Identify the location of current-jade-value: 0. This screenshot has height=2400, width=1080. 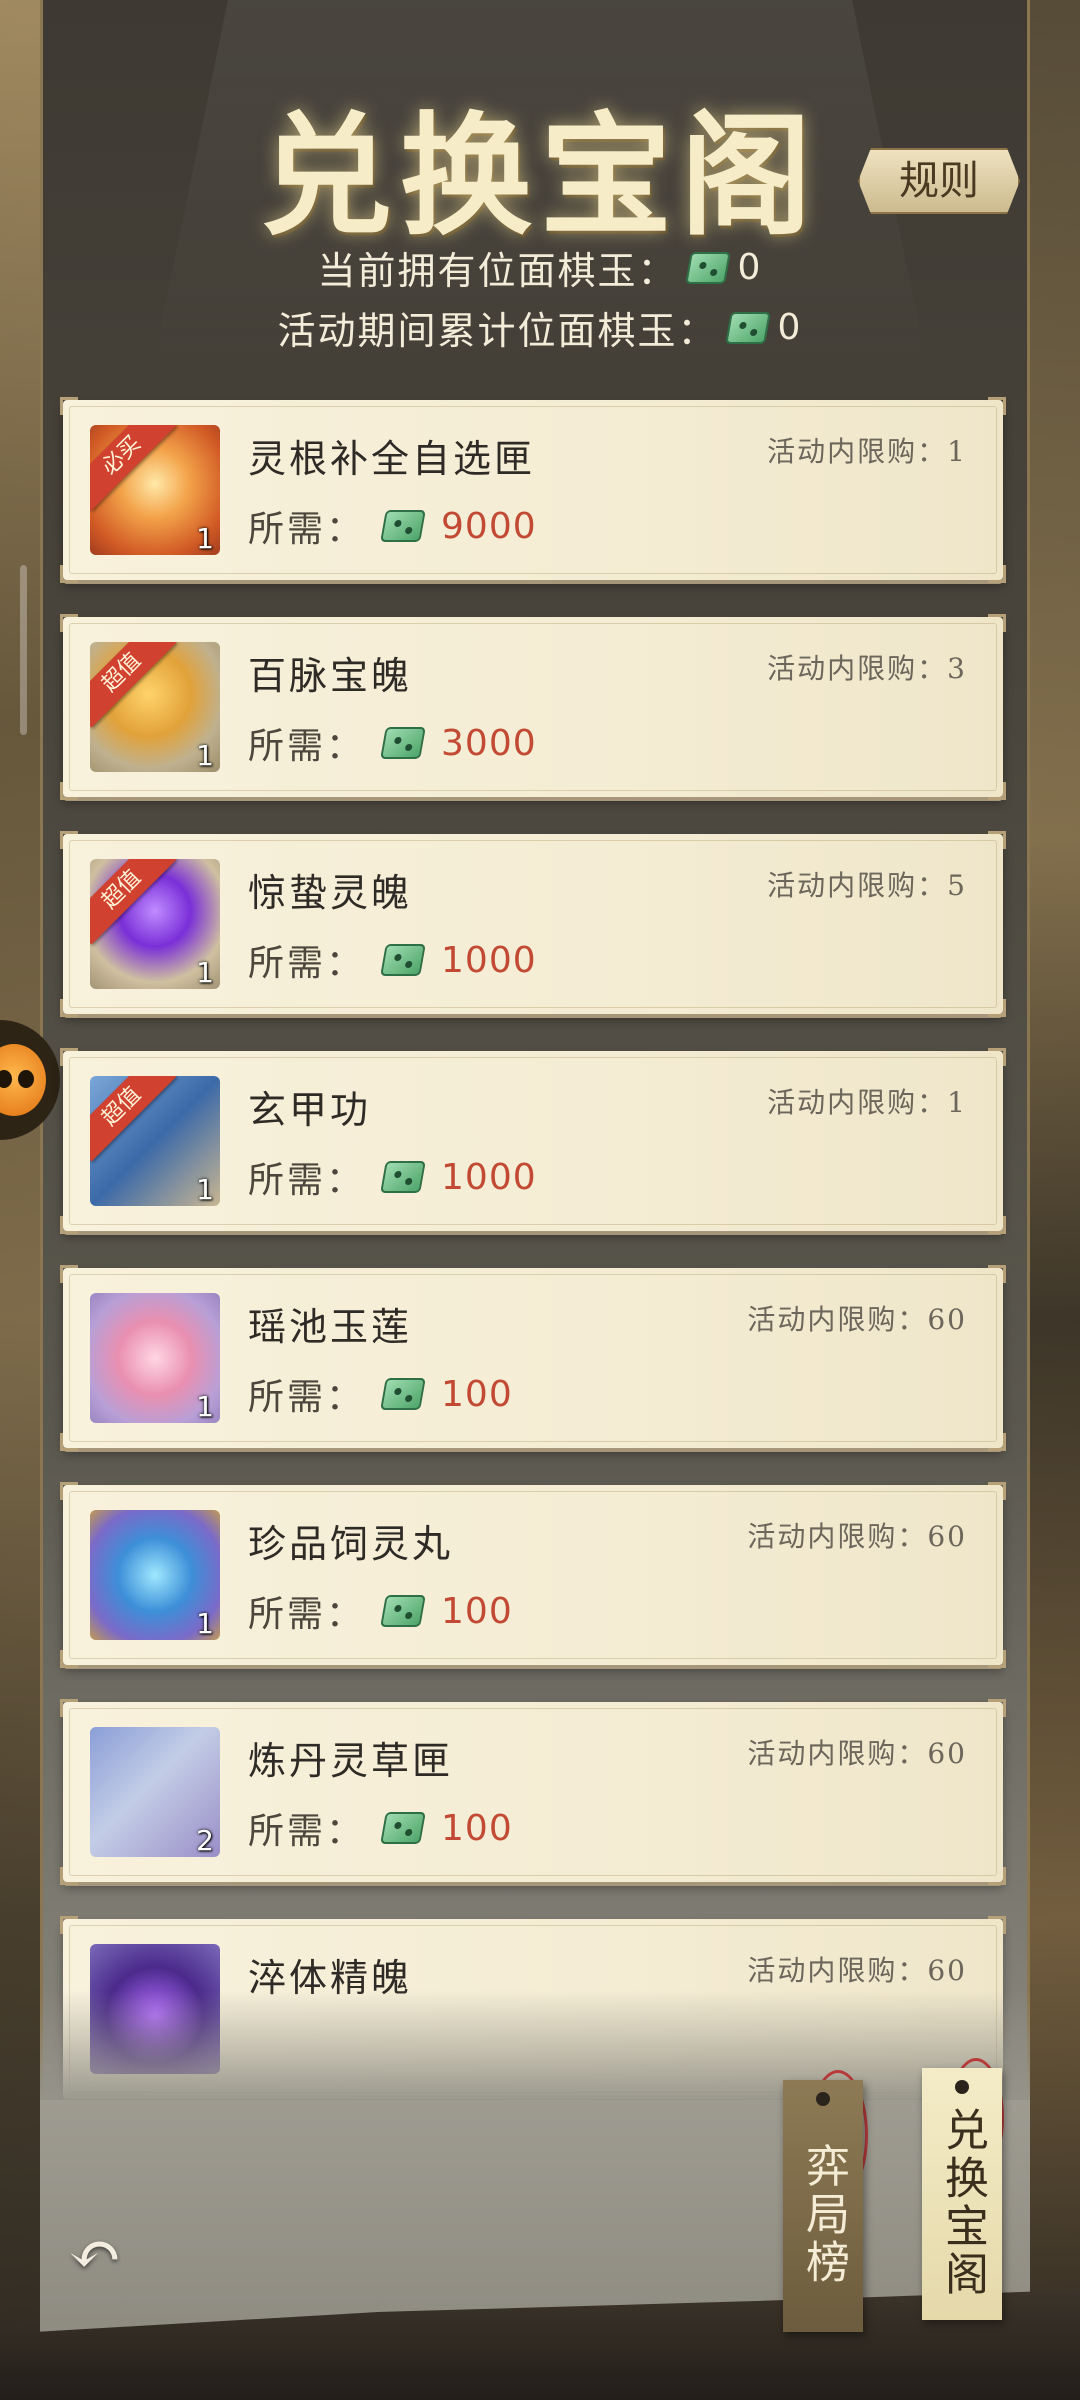
(750, 267).